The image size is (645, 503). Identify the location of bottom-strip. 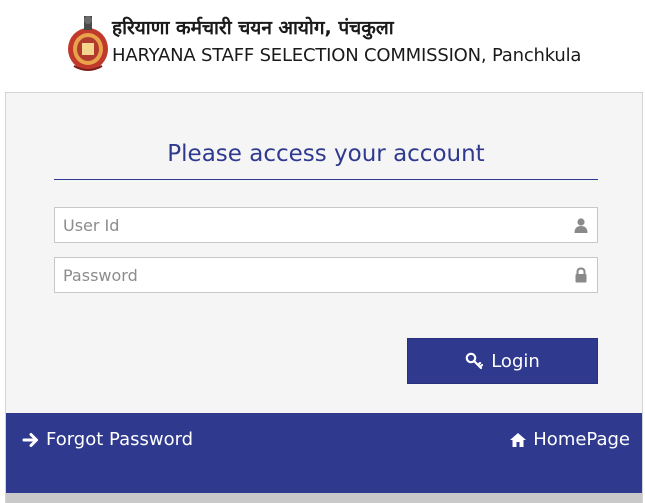
(324, 498).